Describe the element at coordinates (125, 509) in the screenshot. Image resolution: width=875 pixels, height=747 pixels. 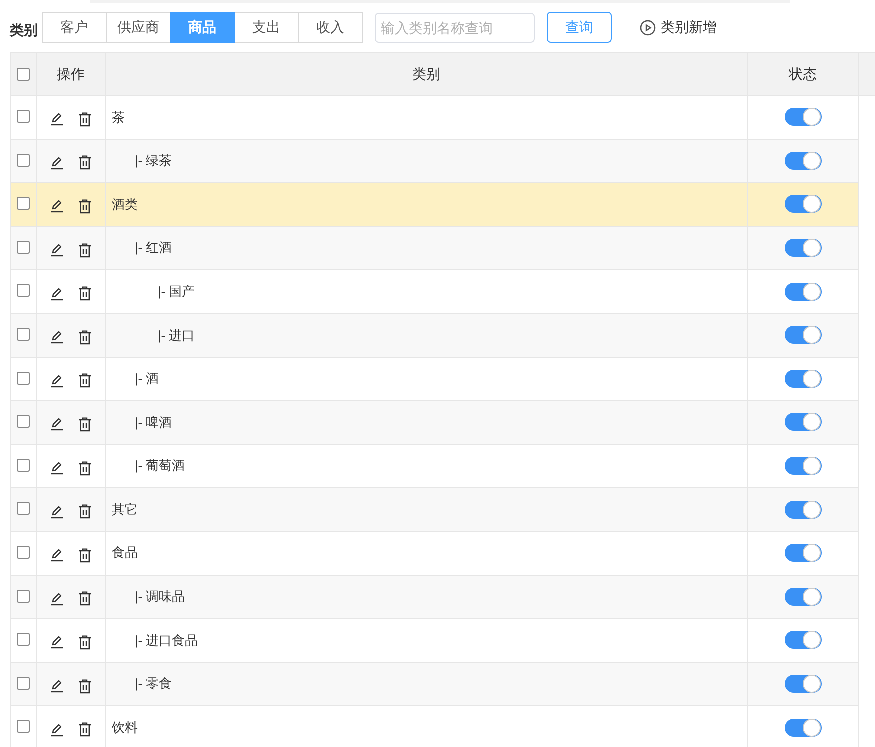
I see `category-name: 其它` at that location.